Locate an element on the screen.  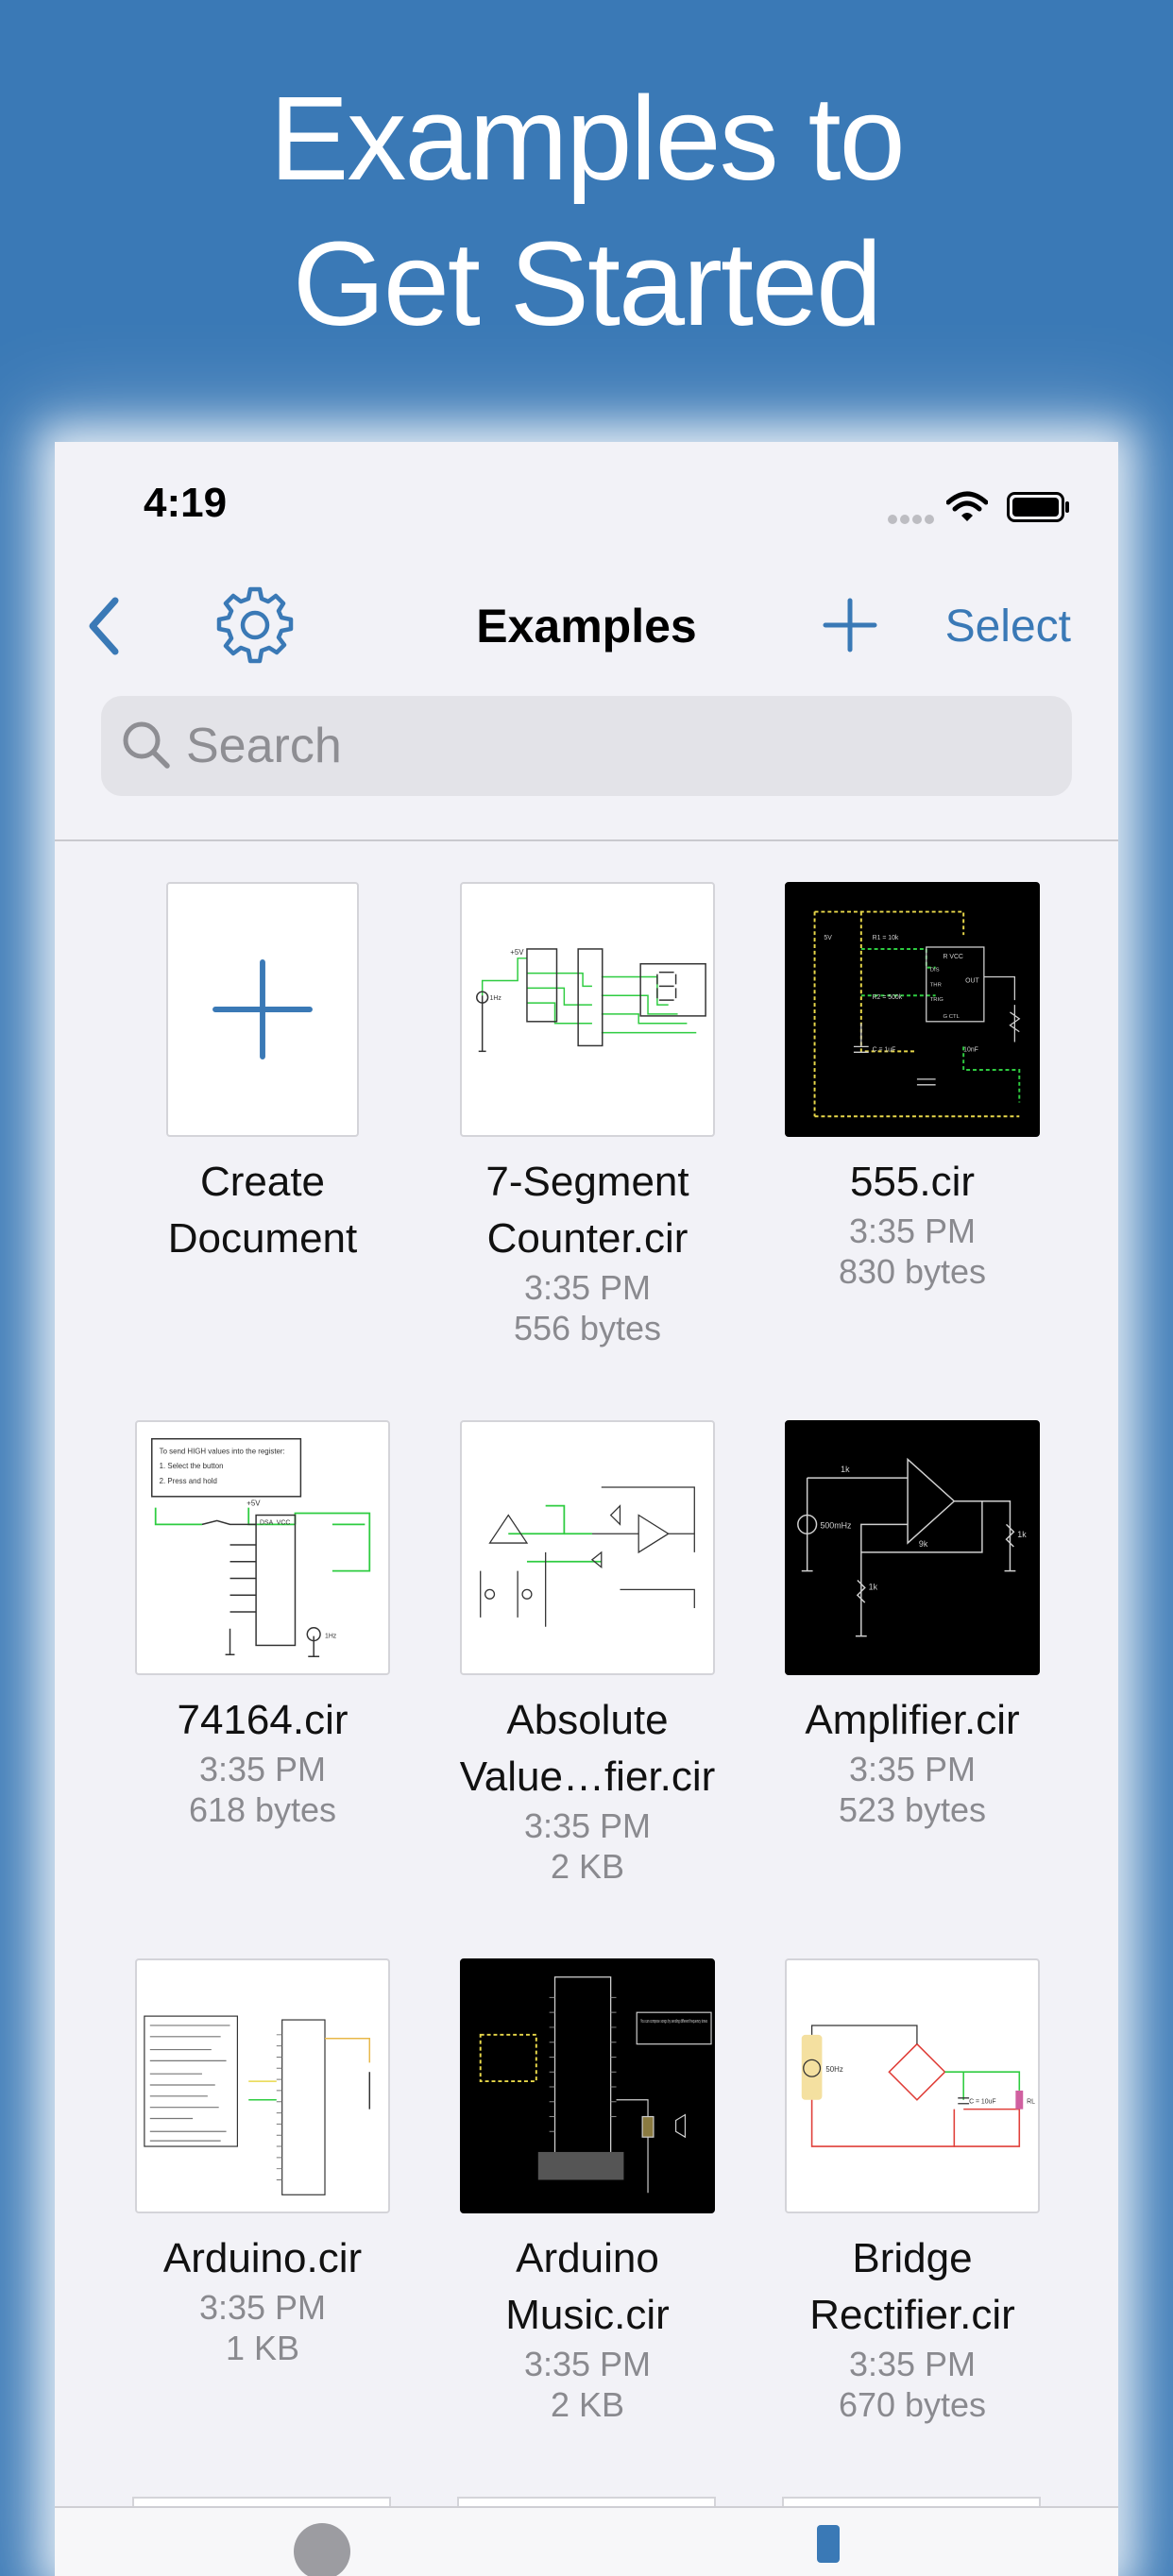
cap-label: C = 1uF is located at coordinates (884, 1049).